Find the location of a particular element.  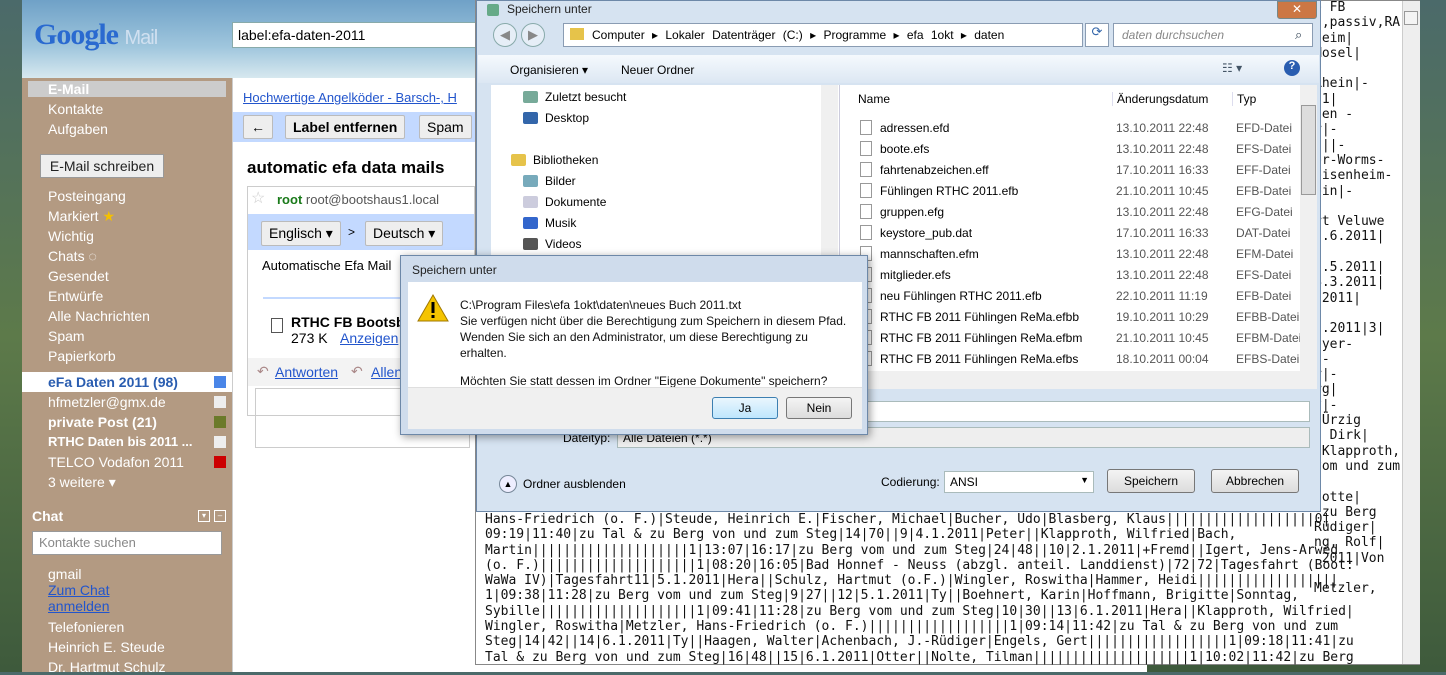

label-name: TELCO Vodafon 2011 is located at coordinates (116, 462).